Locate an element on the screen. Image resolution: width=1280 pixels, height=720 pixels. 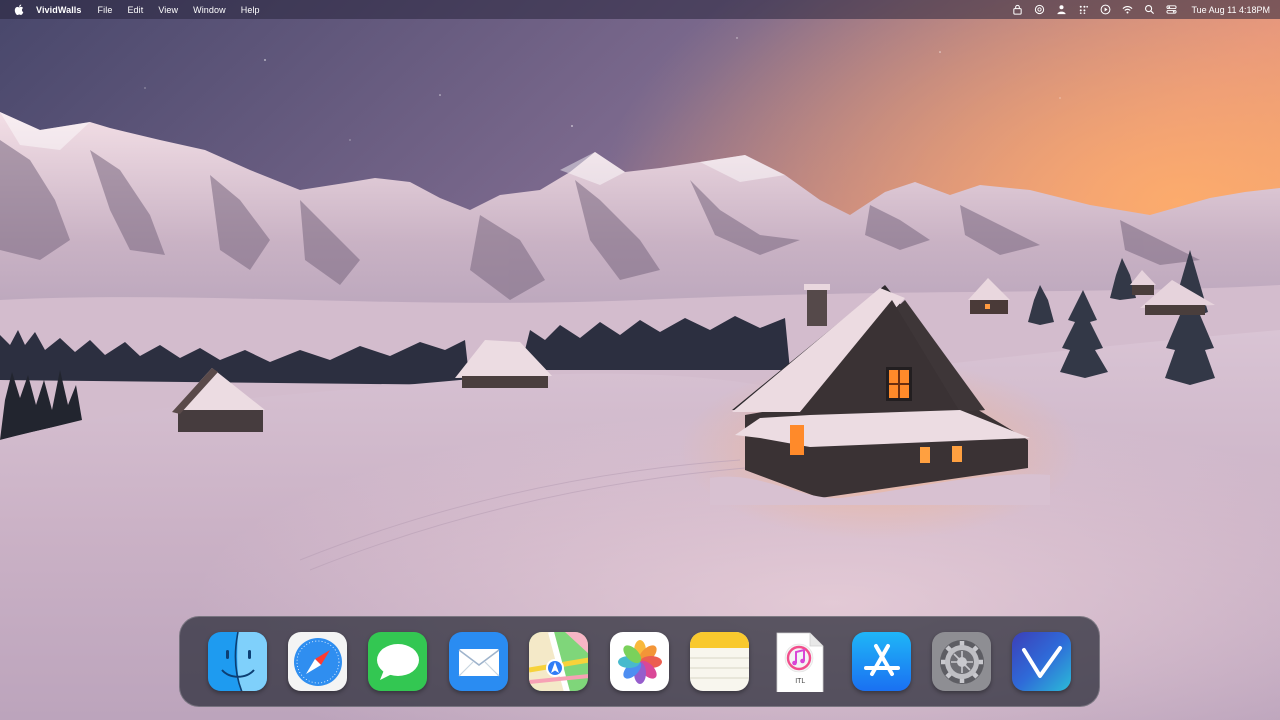
apple-logo-icon is located at coordinates (19, 9).